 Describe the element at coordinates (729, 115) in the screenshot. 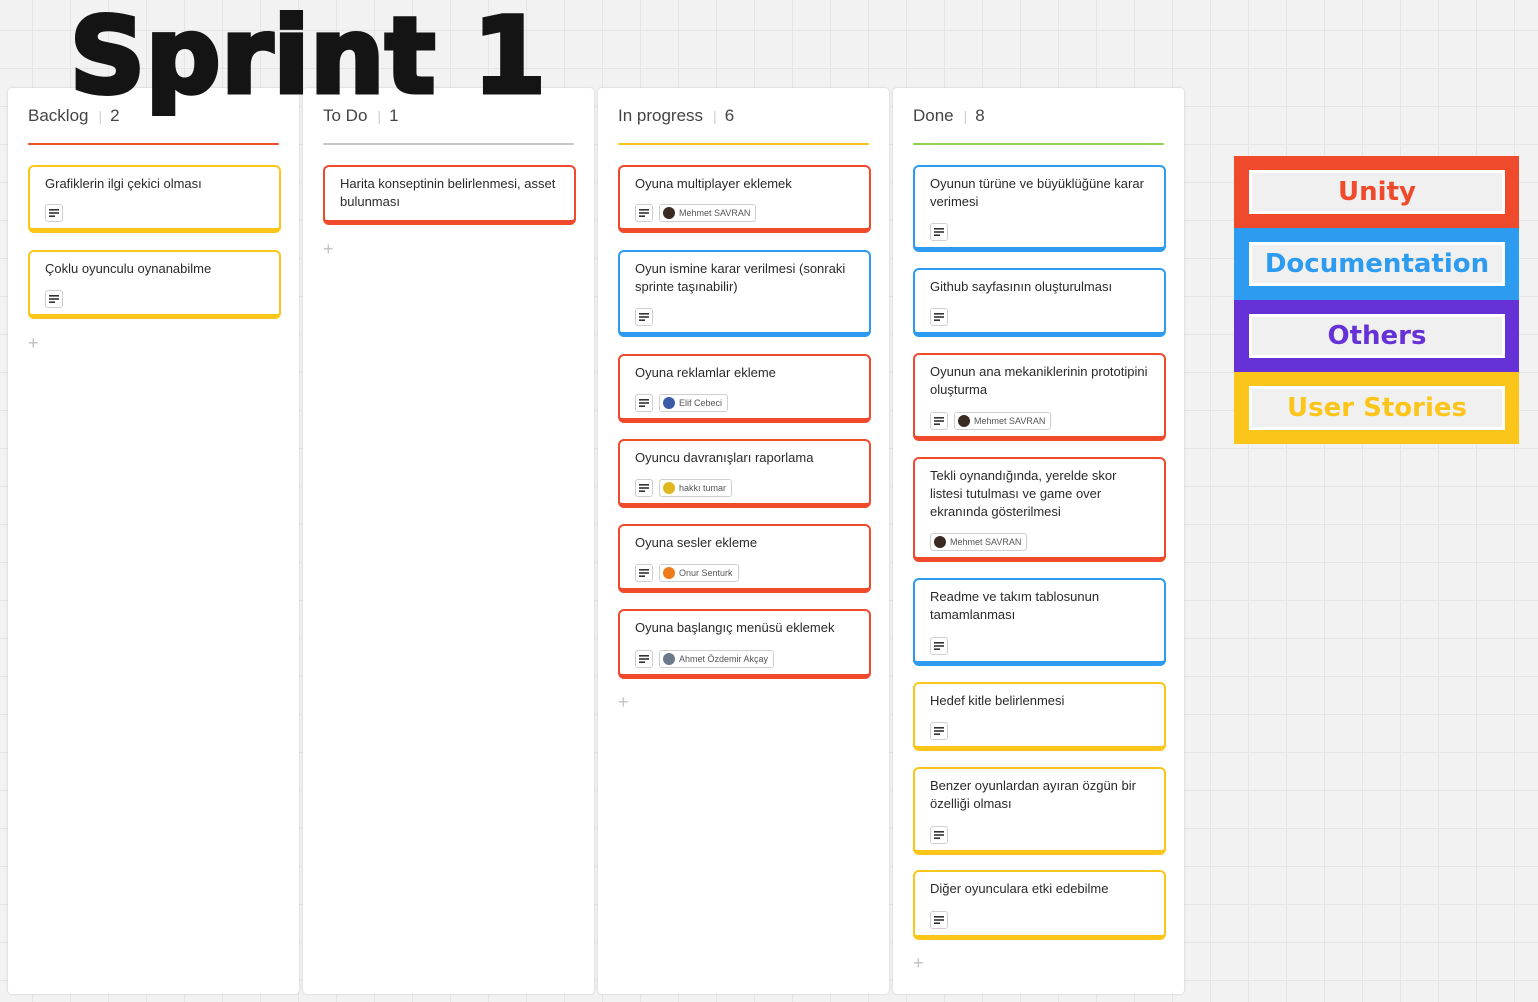

I see `column-count: 6` at that location.